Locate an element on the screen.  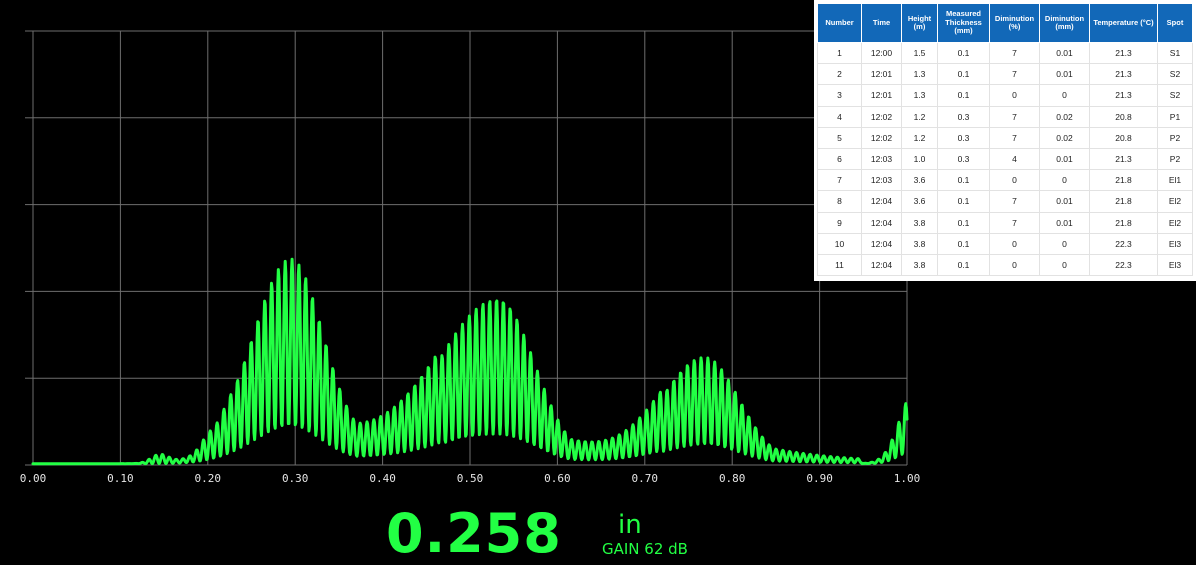
table-cell: 12:02 is located at coordinates (881, 116).